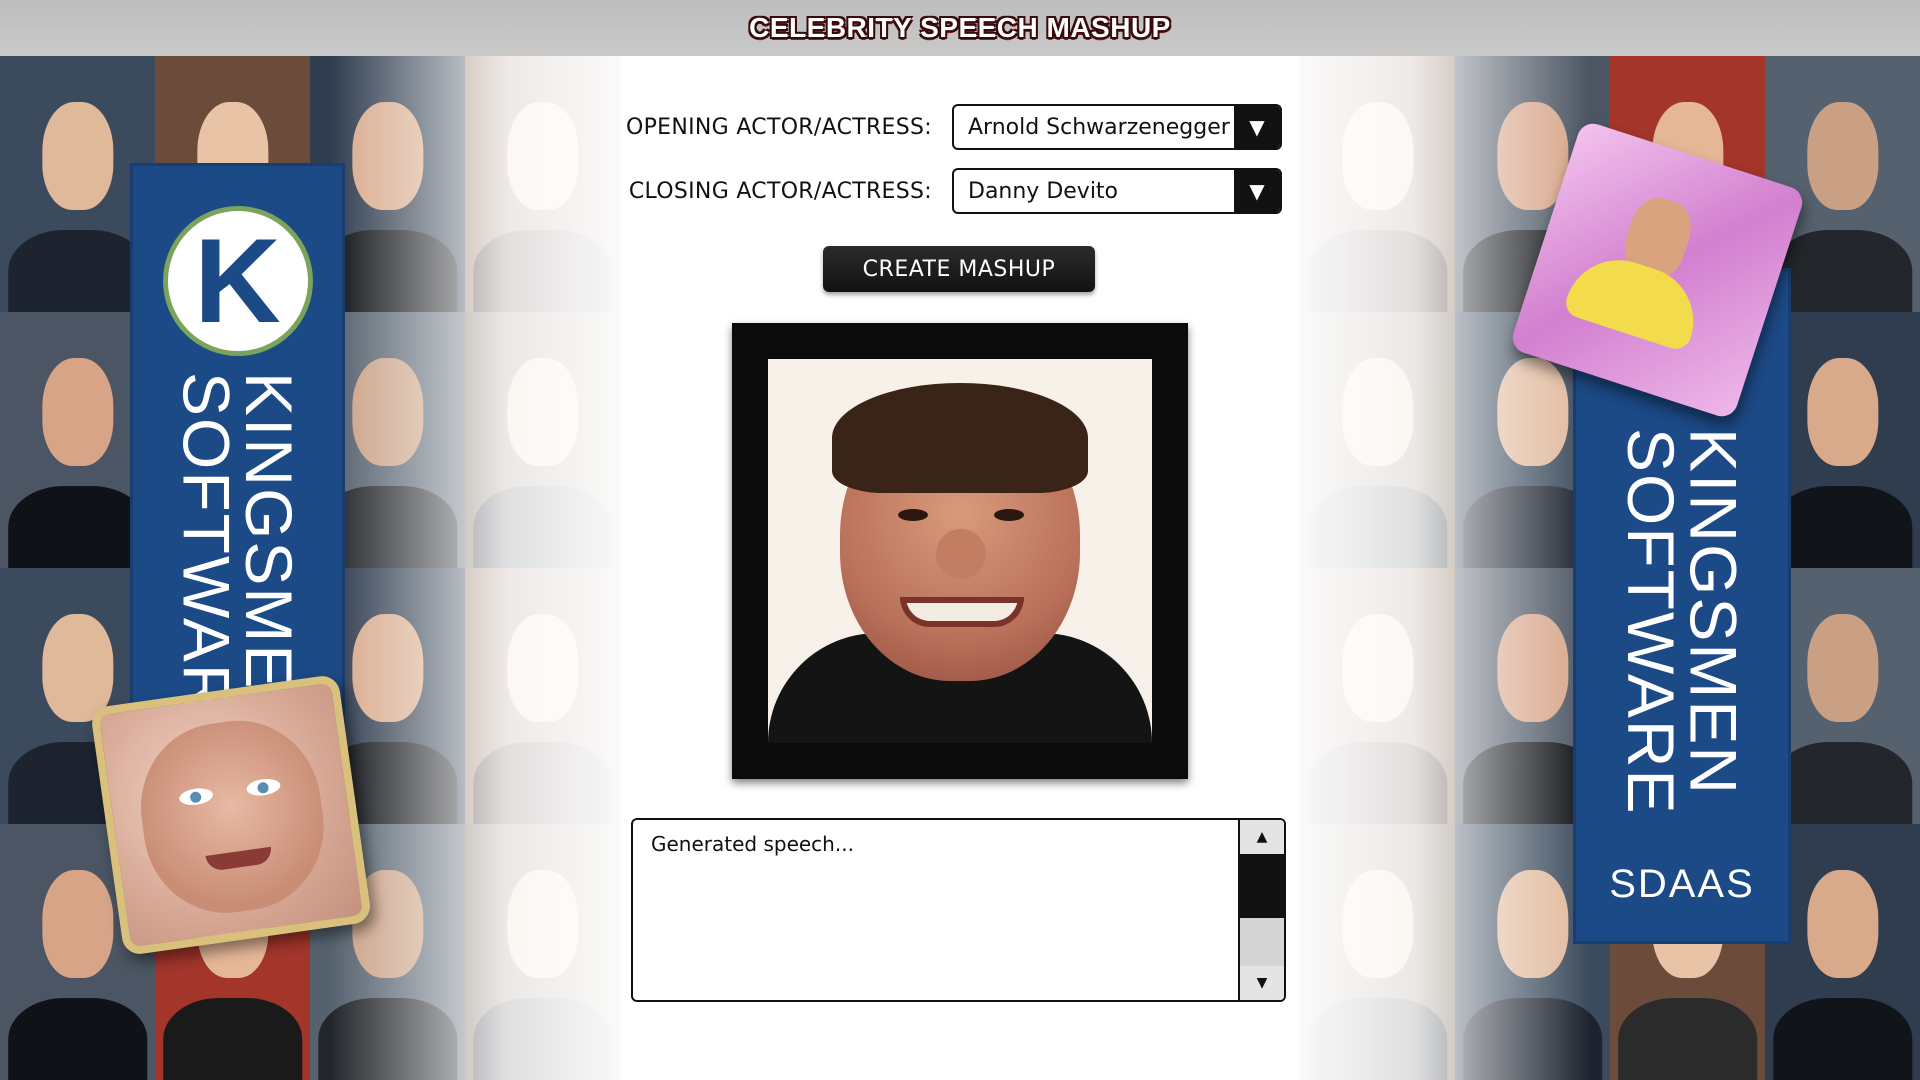  Describe the element at coordinates (961, 554) in the screenshot. I see `portrait-nose` at that location.